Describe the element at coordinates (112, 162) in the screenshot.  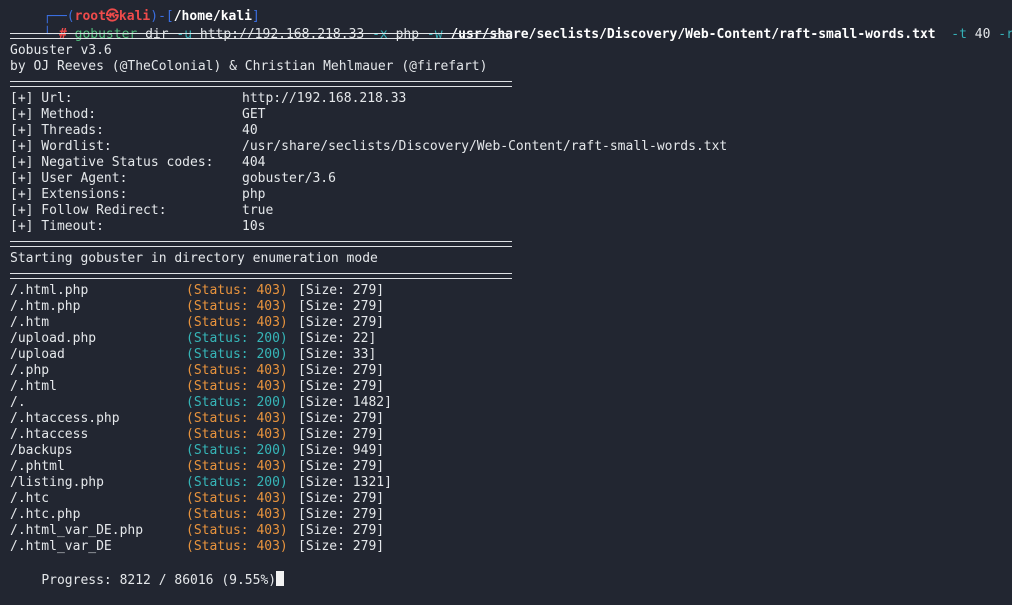
I see `config-label: [+] Negative Status codes:` at that location.